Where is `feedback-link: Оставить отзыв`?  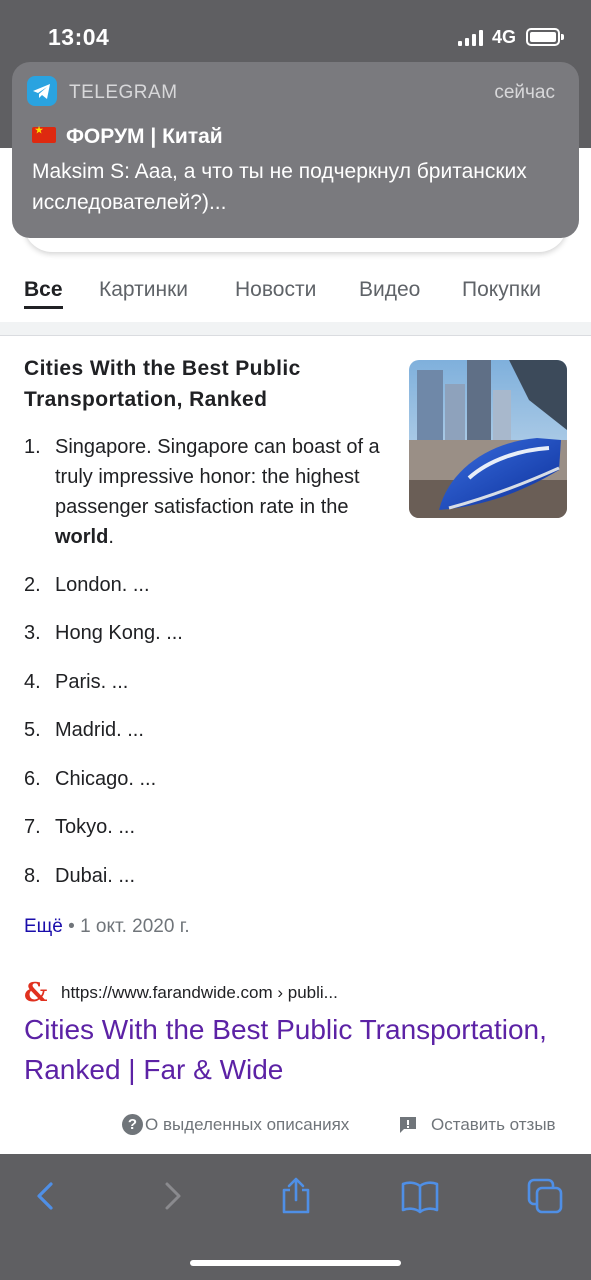
feedback-link: Оставить отзыв is located at coordinates (493, 1125).